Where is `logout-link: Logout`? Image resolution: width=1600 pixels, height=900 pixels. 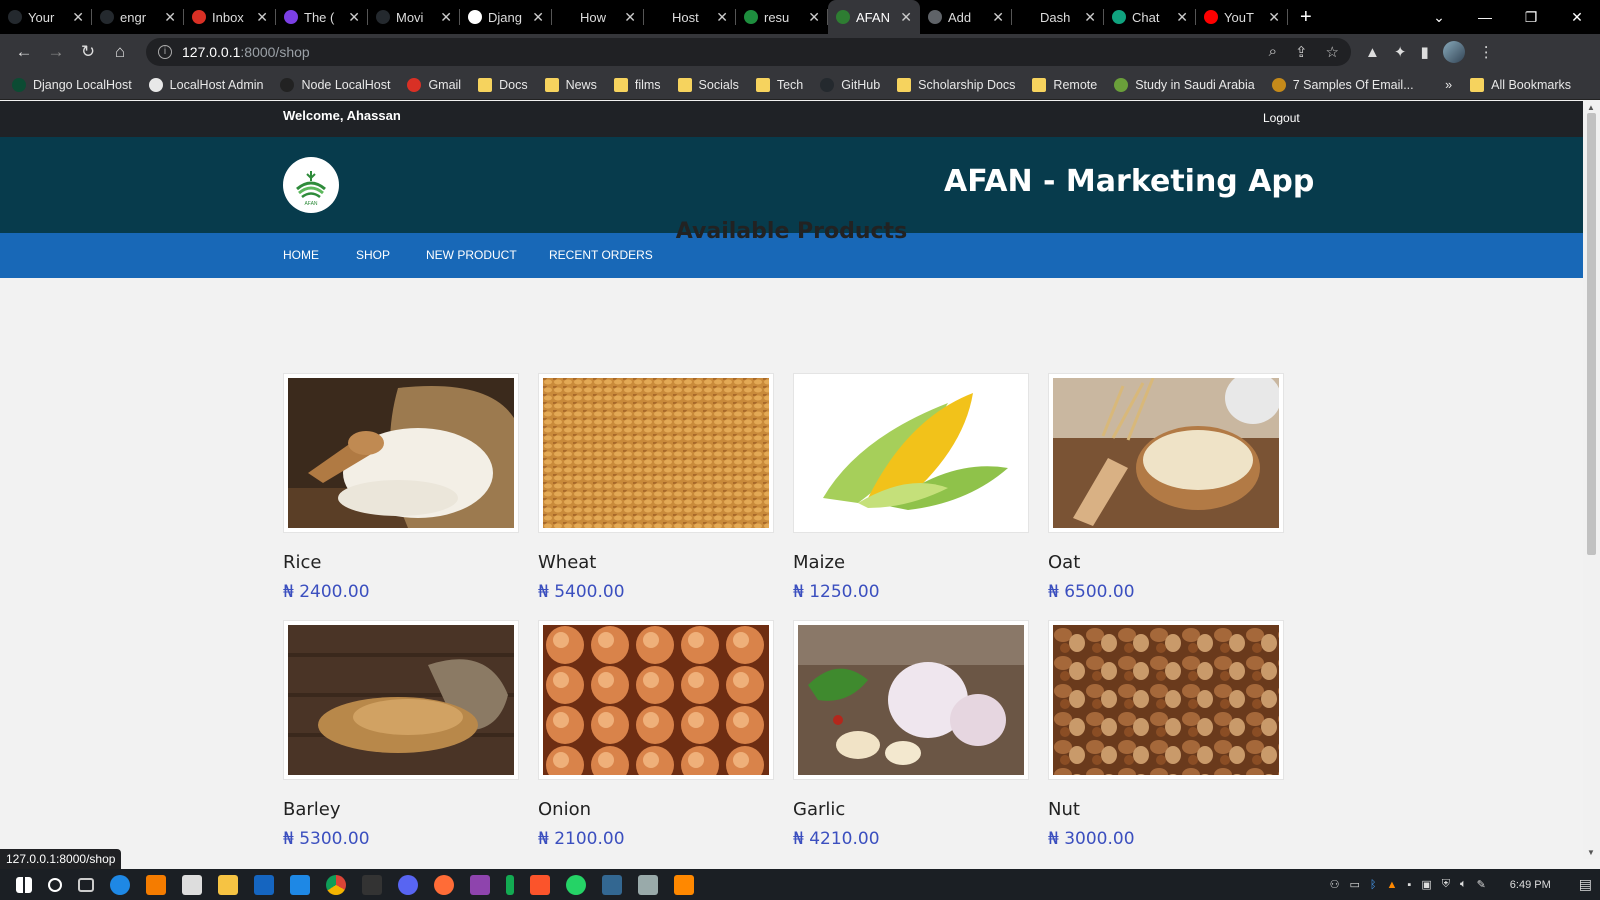 logout-link: Logout is located at coordinates (1281, 118).